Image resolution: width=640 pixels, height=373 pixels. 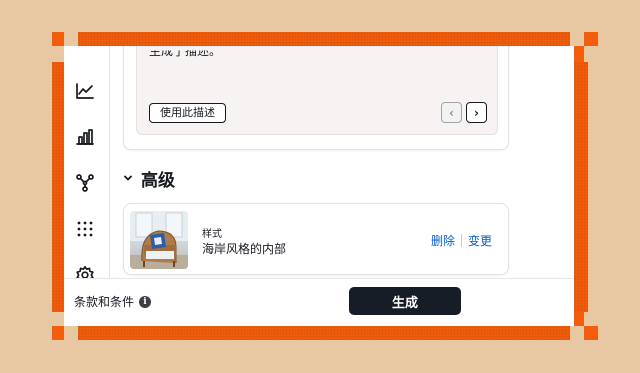 What do you see at coordinates (85, 229) in the screenshot?
I see `grid-dots-icon` at bounding box center [85, 229].